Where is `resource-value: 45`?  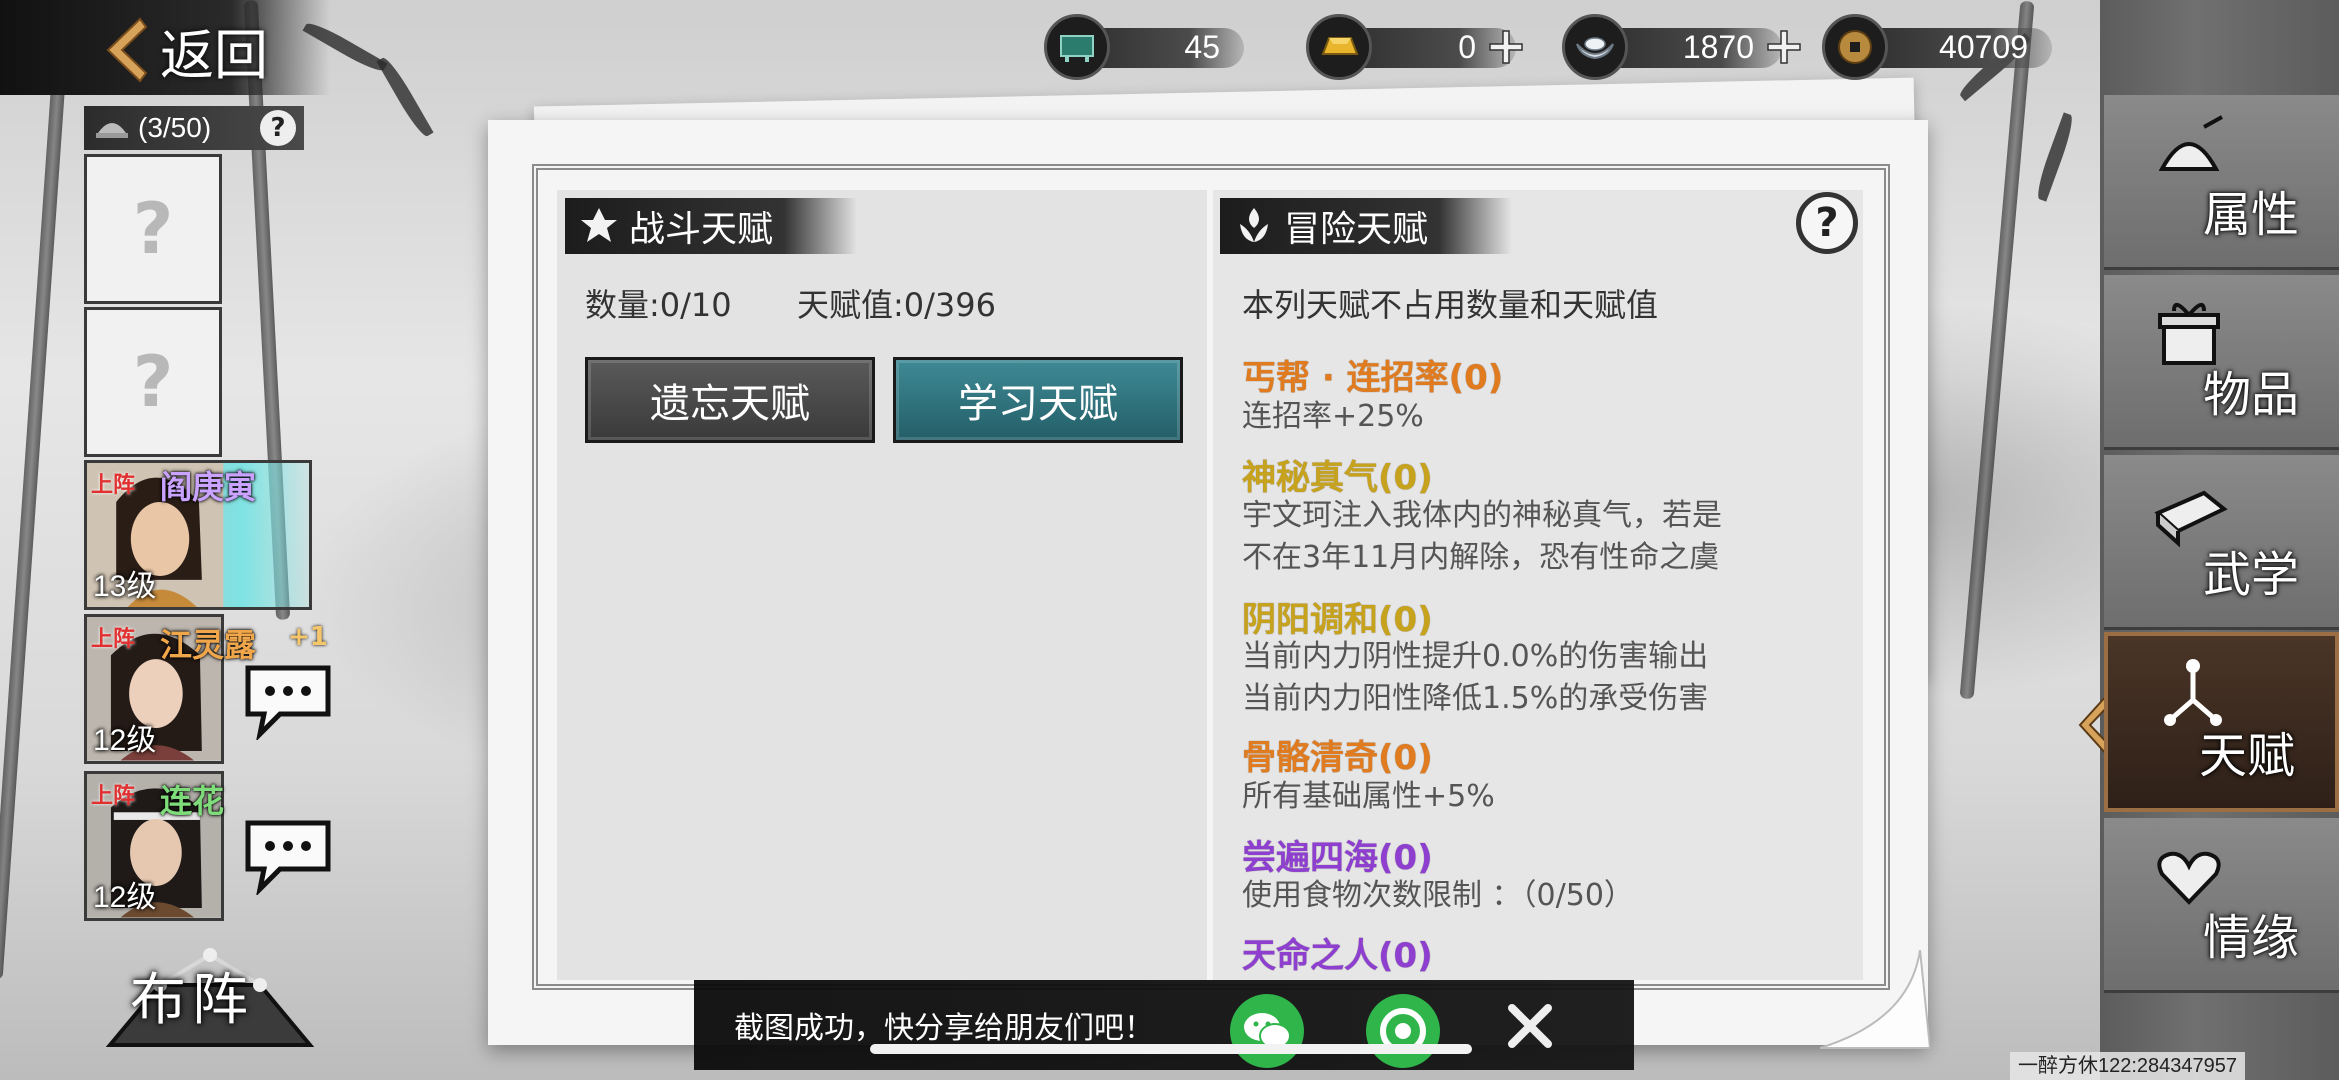
resource-value: 45 is located at coordinates (1202, 46).